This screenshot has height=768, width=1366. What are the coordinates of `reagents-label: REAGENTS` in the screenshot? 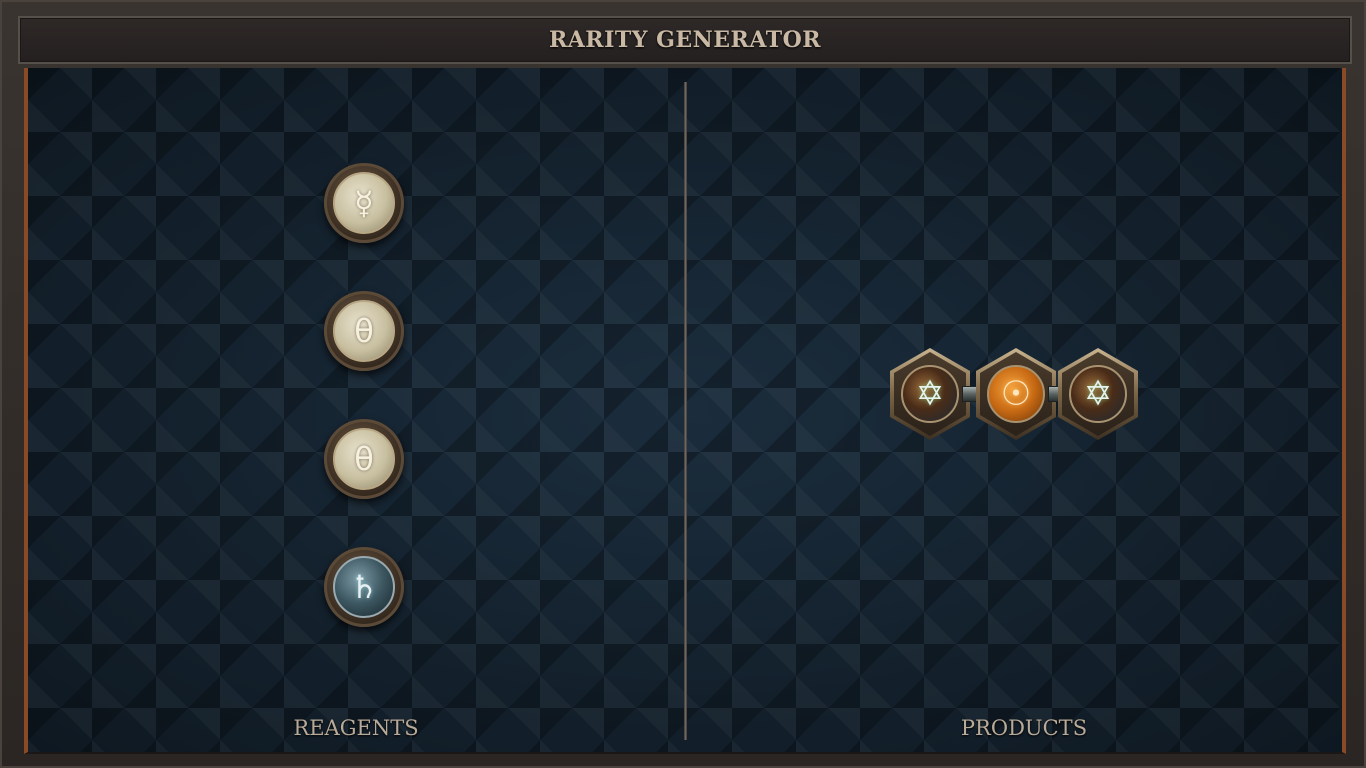 It's located at (356, 728).